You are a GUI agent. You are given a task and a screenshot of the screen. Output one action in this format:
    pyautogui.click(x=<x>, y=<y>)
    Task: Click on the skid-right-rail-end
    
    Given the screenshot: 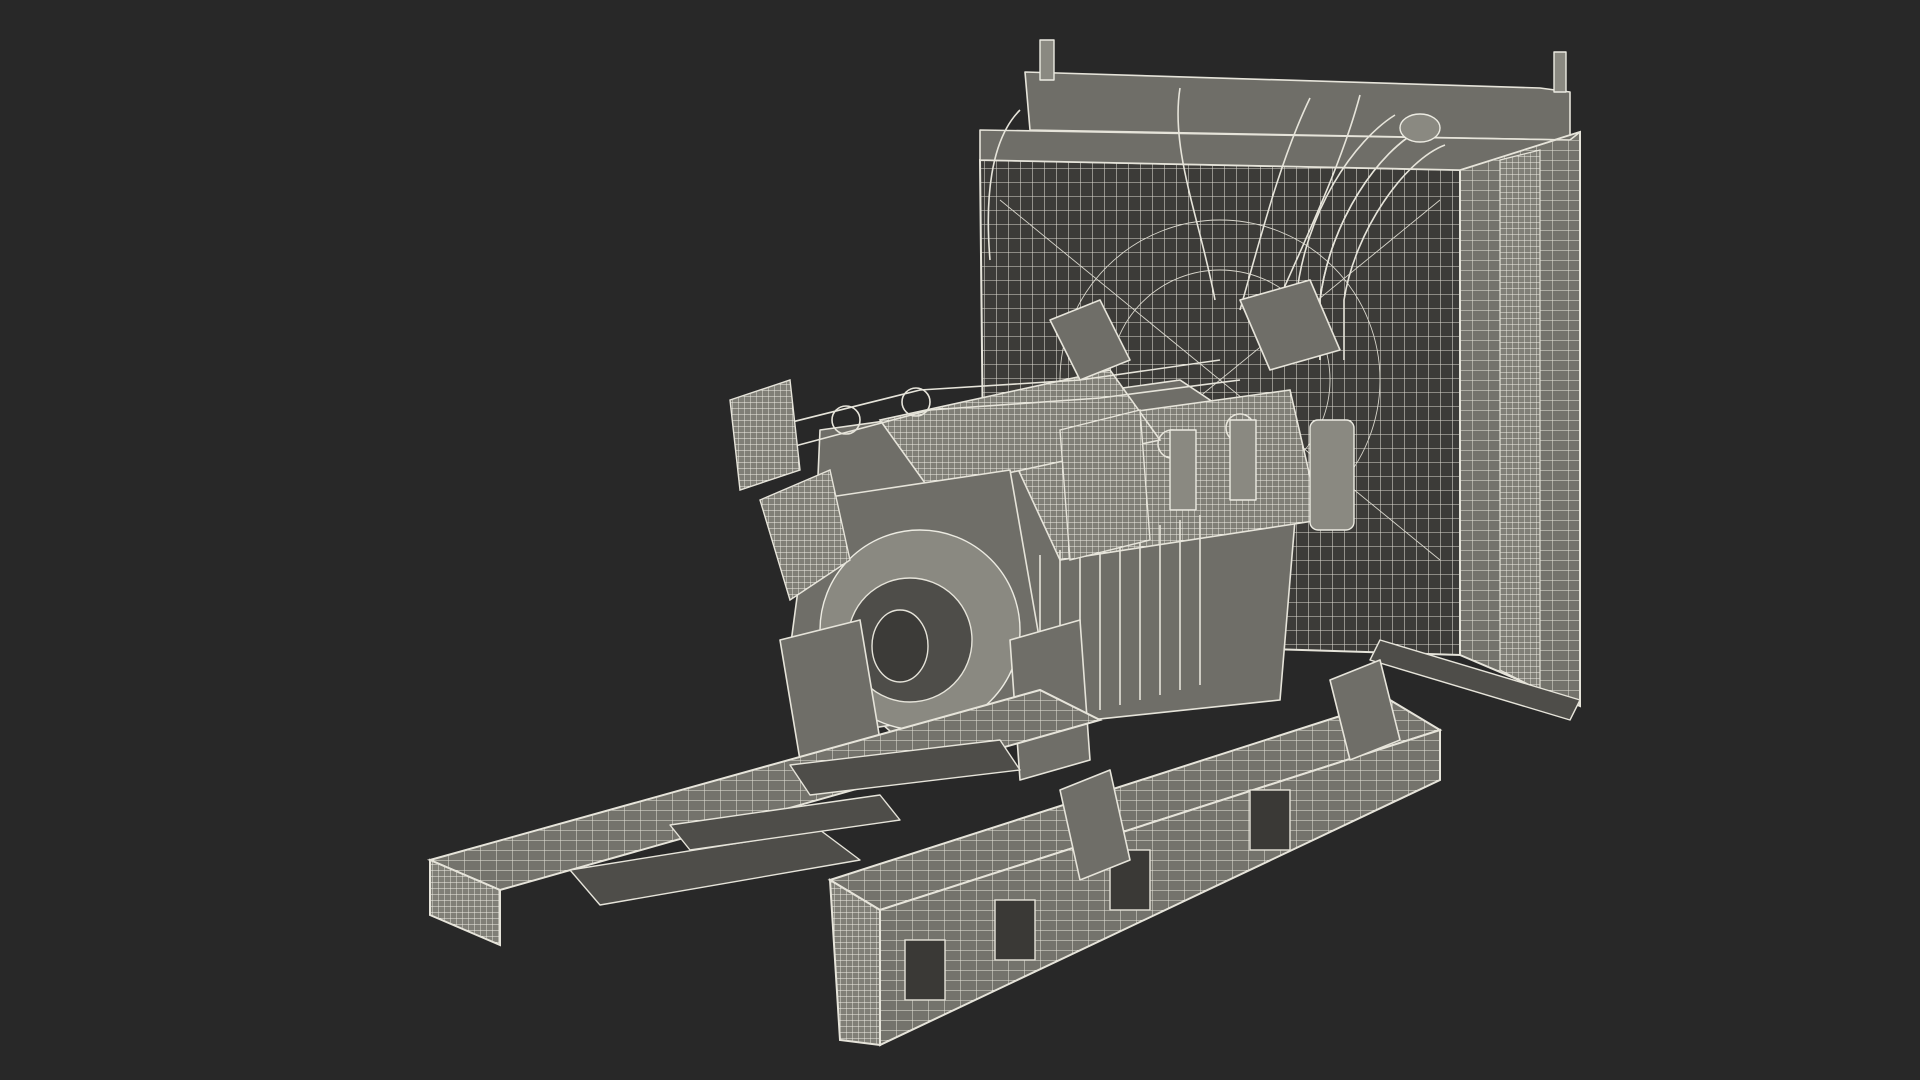 What is the action you would take?
    pyautogui.click(x=854, y=962)
    